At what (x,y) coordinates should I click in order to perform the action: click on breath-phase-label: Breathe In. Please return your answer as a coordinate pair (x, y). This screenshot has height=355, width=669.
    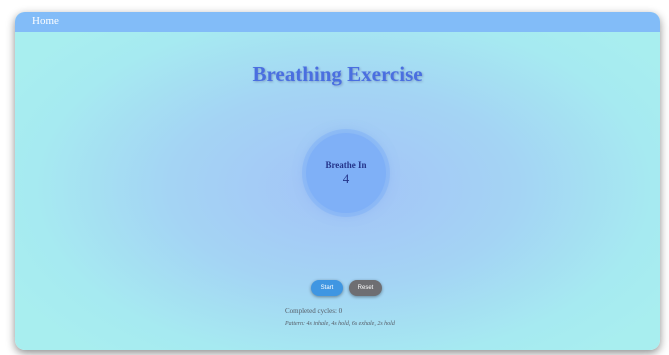
    Looking at the image, I should click on (346, 165).